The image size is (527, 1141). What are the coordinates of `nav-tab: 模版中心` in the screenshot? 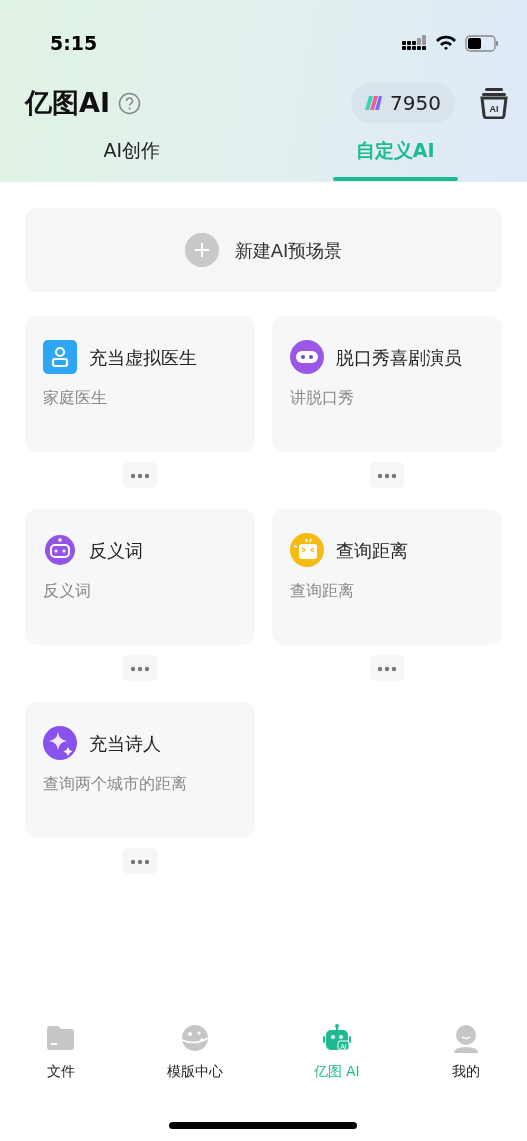 It's located at (195, 1052).